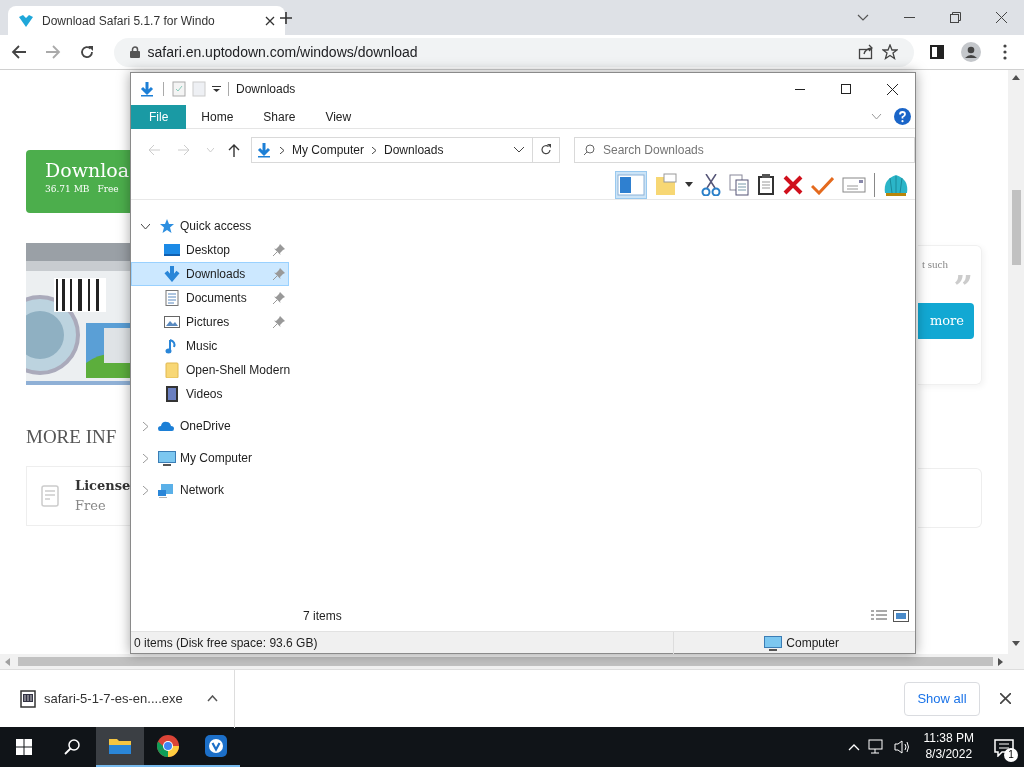 The image size is (1024, 768). I want to click on nav-item: Documents, so click(210, 298).